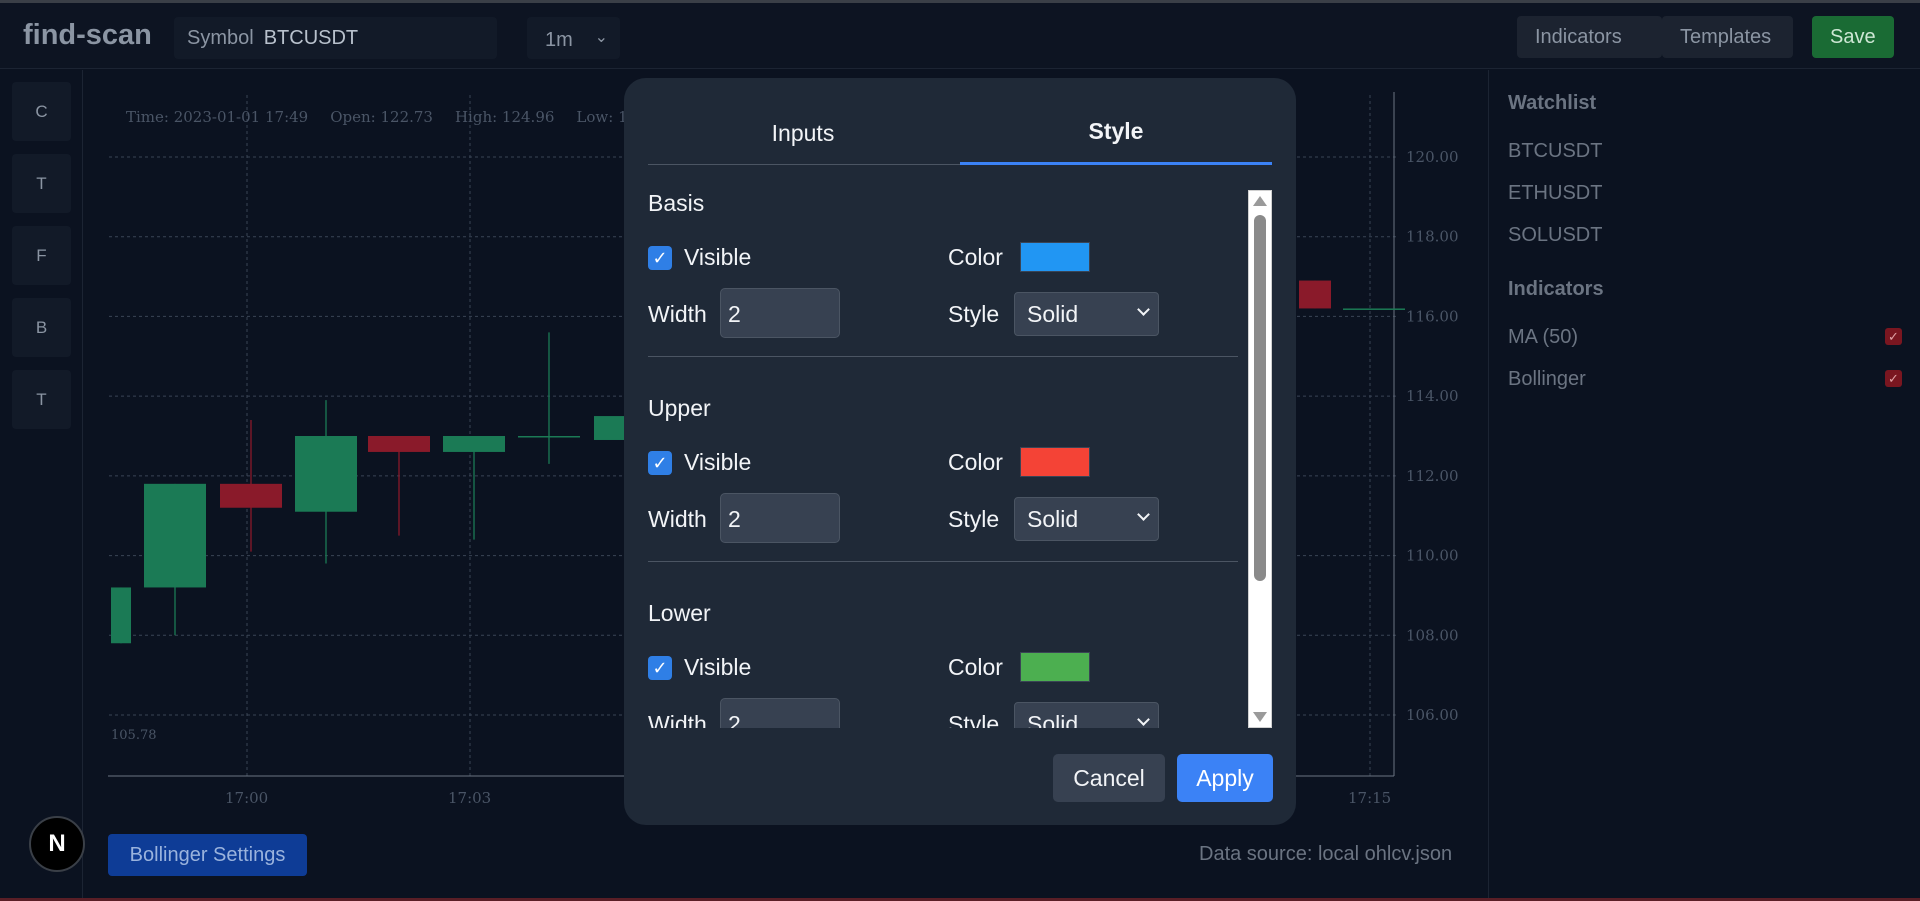 Image resolution: width=1920 pixels, height=901 pixels. I want to click on price-tick-label: 114.00, so click(1432, 396).